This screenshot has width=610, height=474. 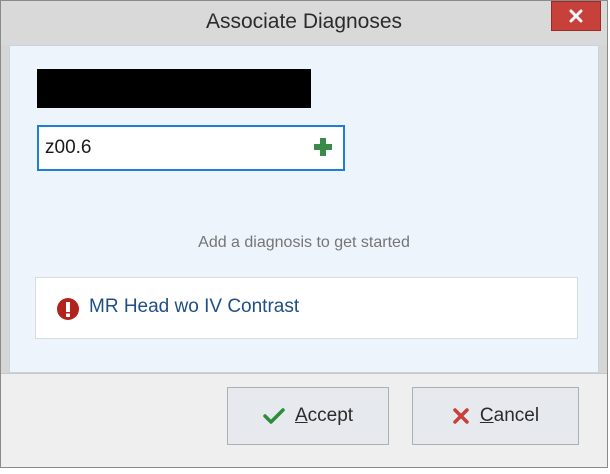 What do you see at coordinates (170, 148) in the screenshot?
I see `diagnosis-search-input` at bounding box center [170, 148].